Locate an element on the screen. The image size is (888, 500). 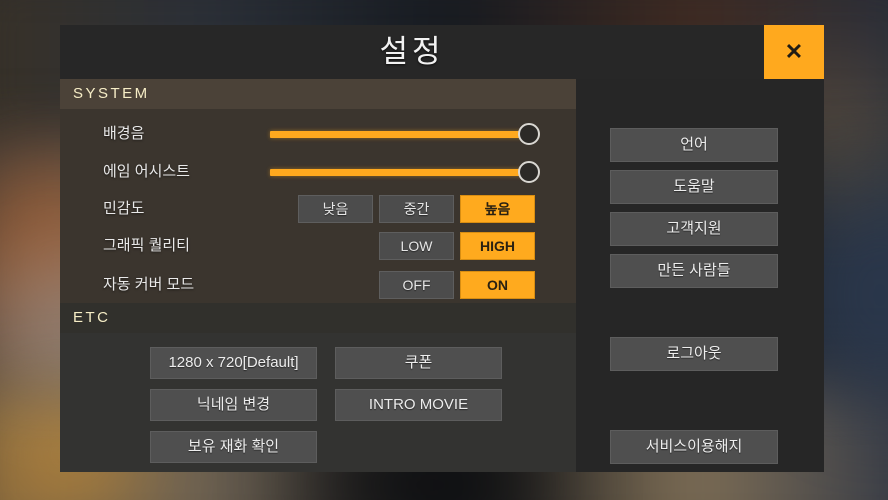
option-sensitivity-medium: 중간 is located at coordinates (416, 209).